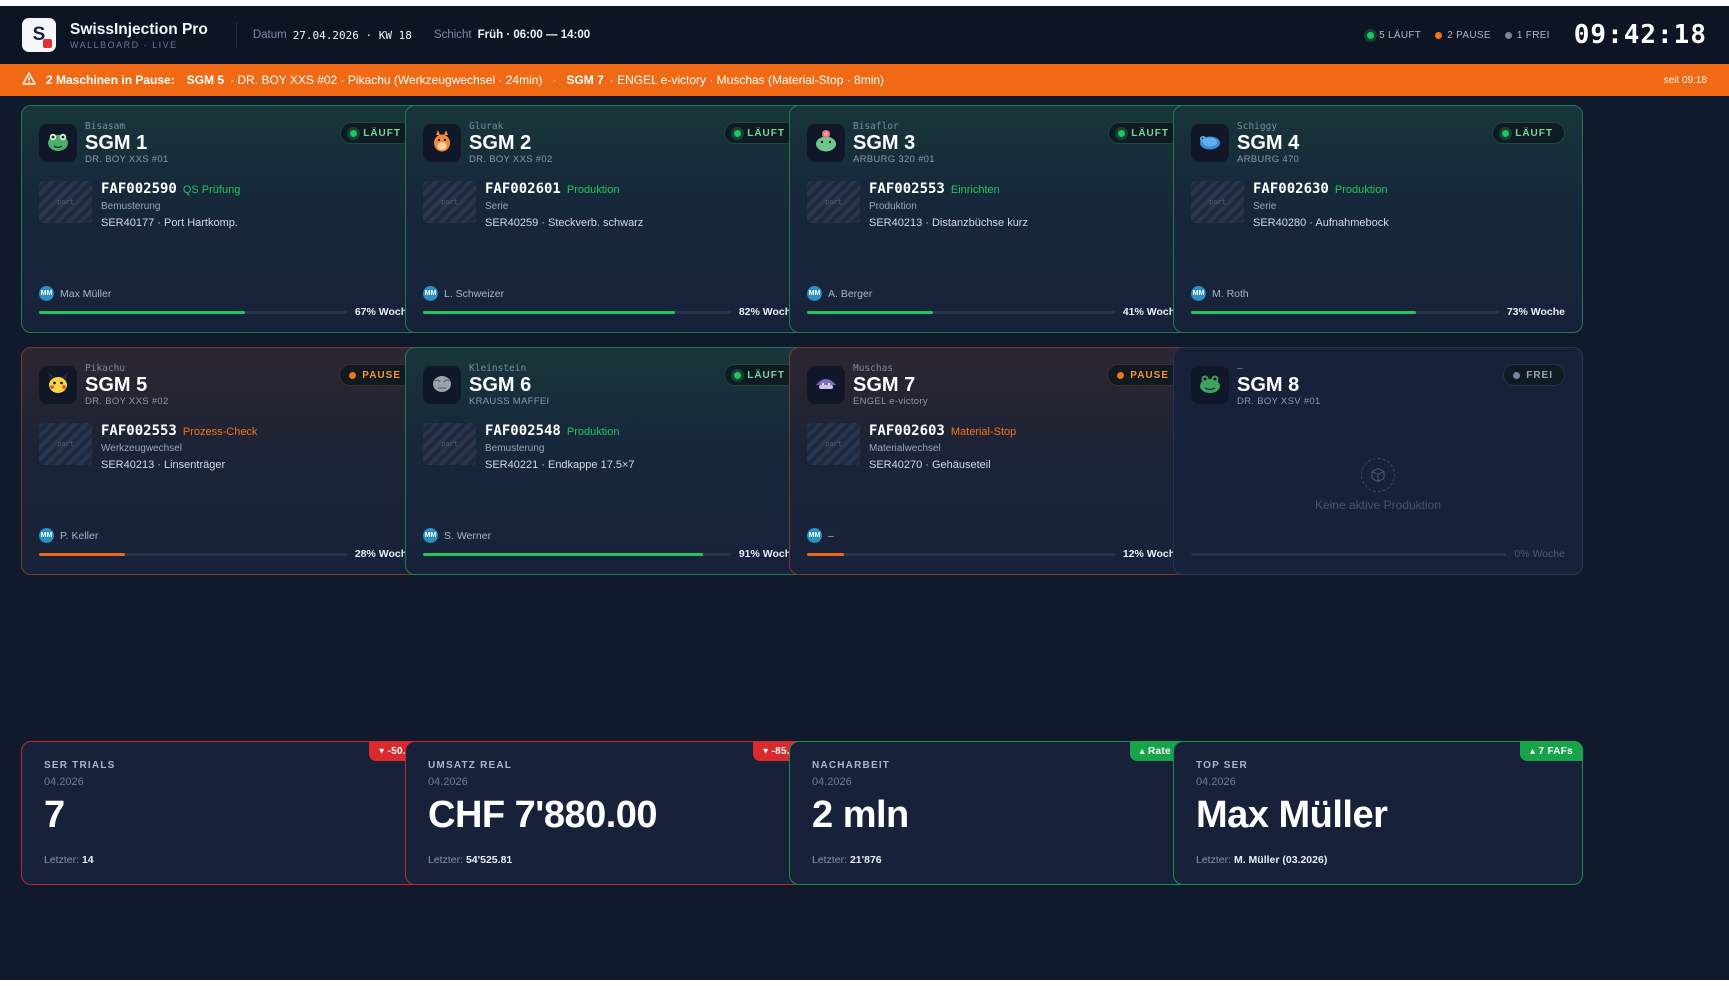  I want to click on weekly-progress: 82% Woche, so click(610, 312).